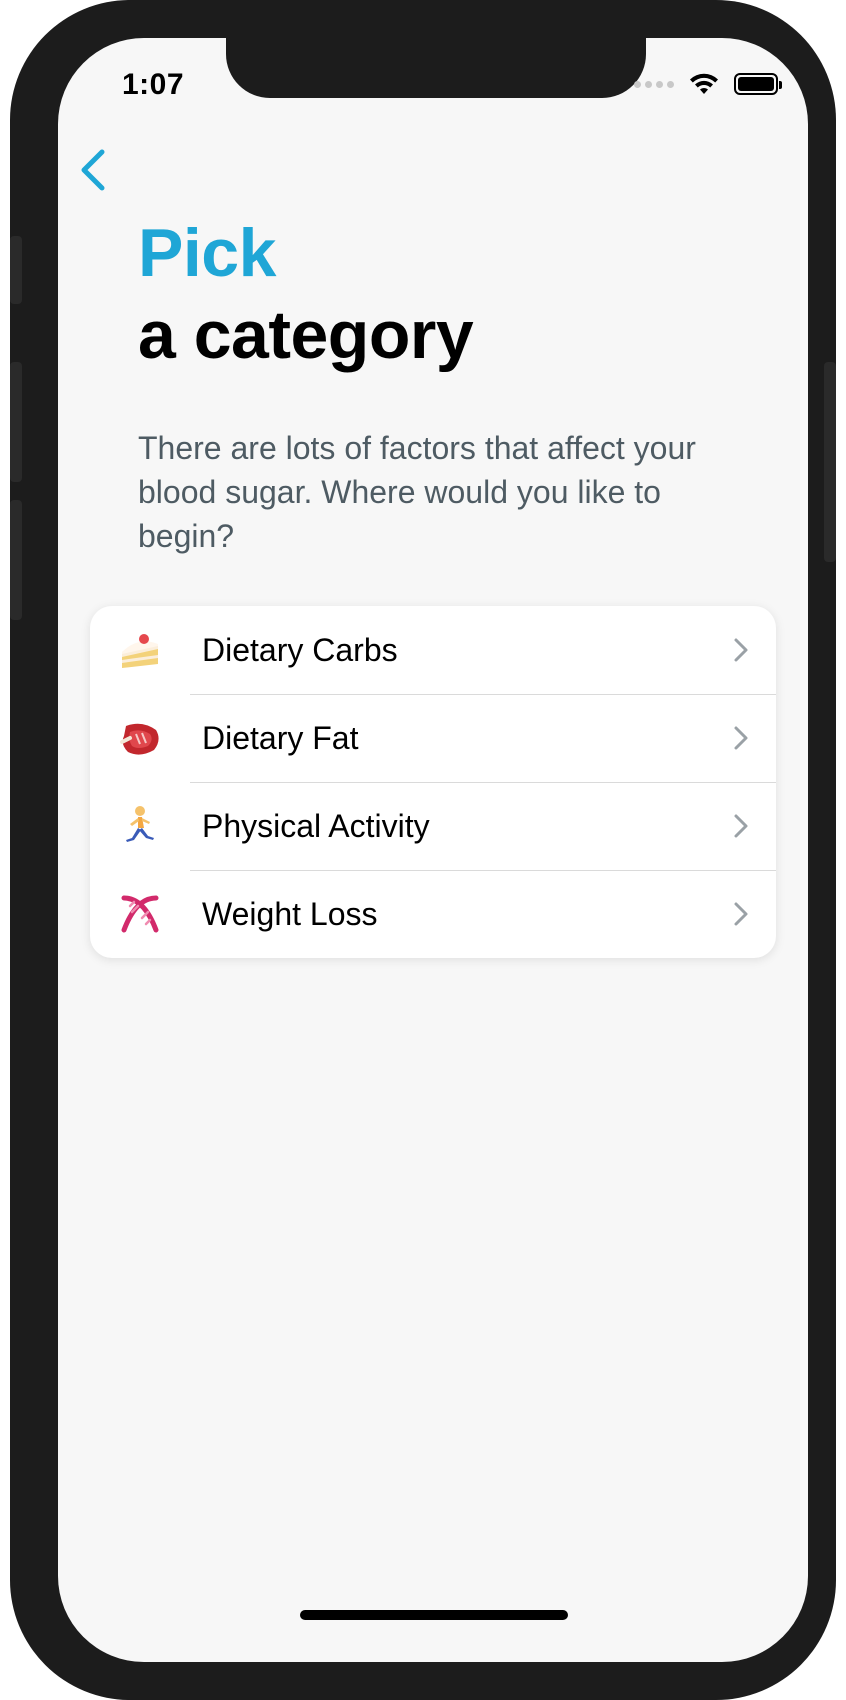  What do you see at coordinates (654, 84) in the screenshot?
I see `signal-icon` at bounding box center [654, 84].